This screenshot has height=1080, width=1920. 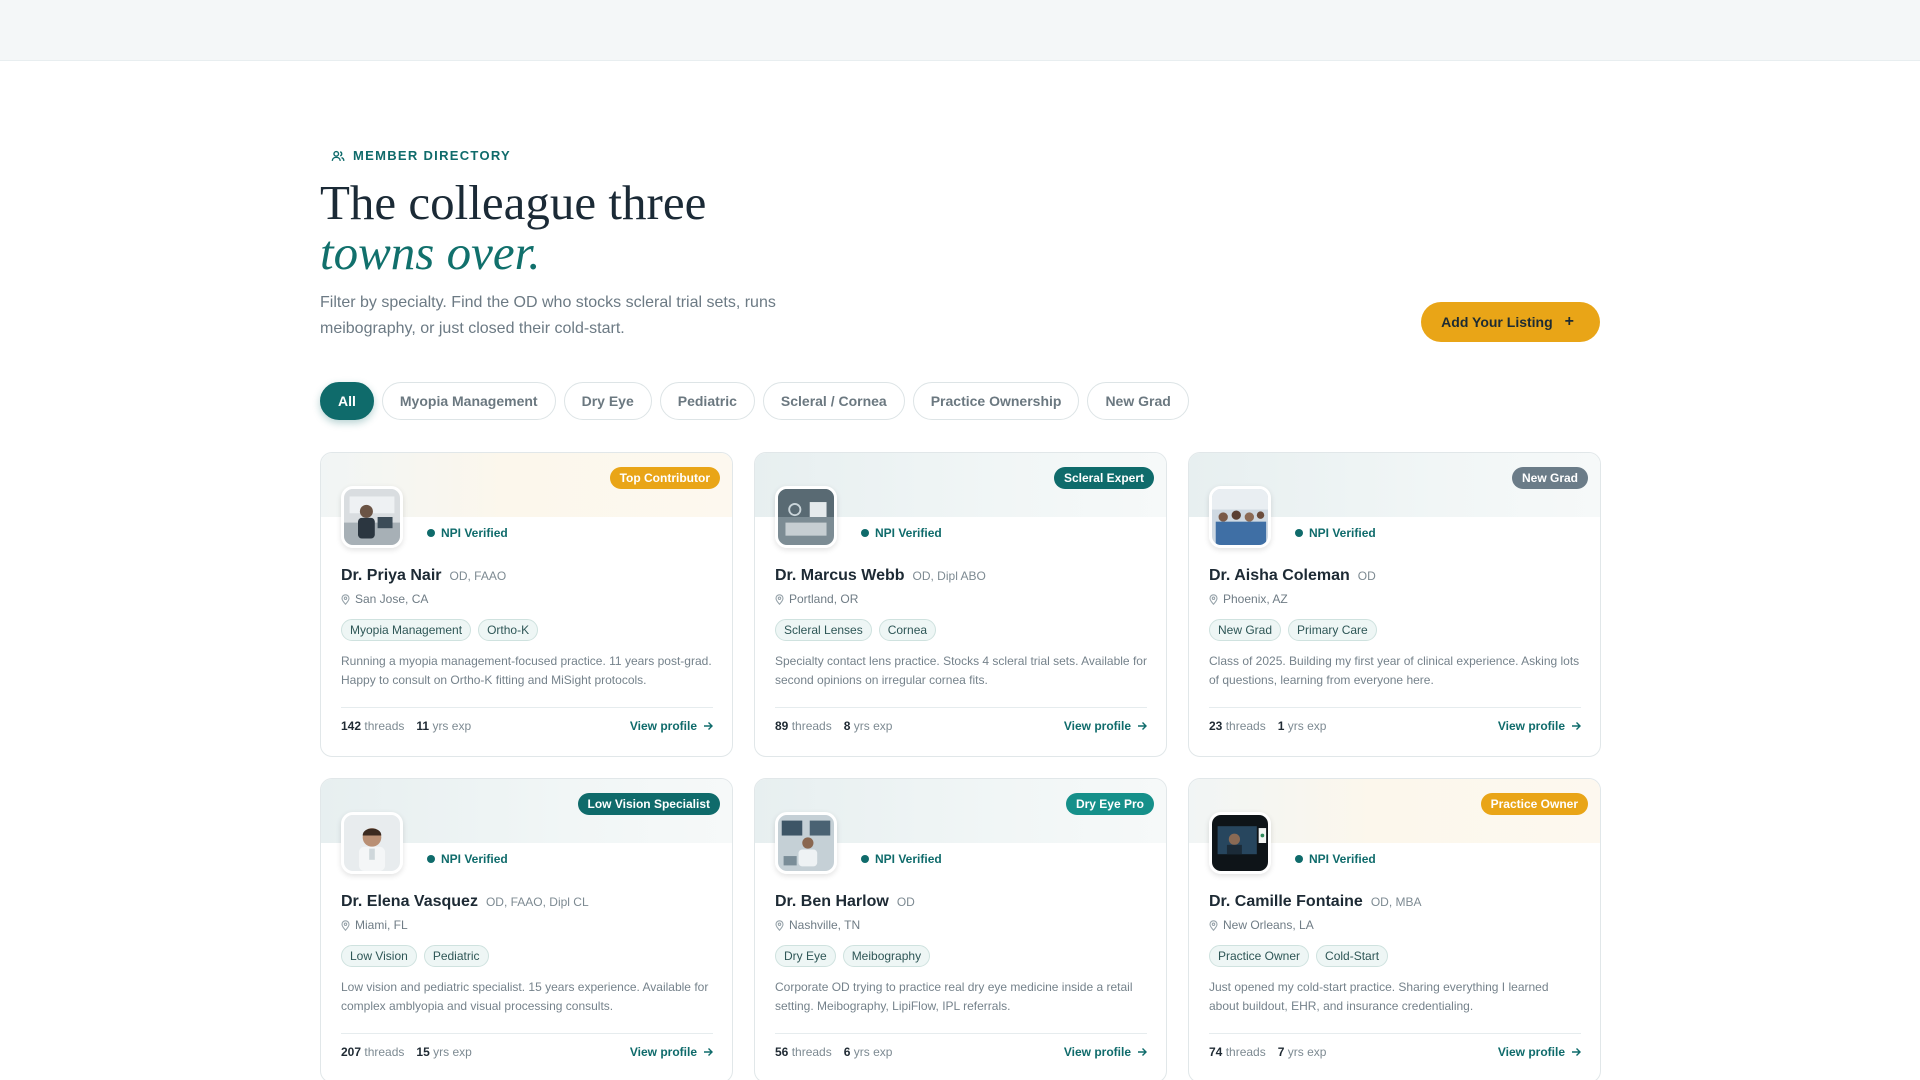 I want to click on specialty-tag: New Grad, so click(x=1245, y=630).